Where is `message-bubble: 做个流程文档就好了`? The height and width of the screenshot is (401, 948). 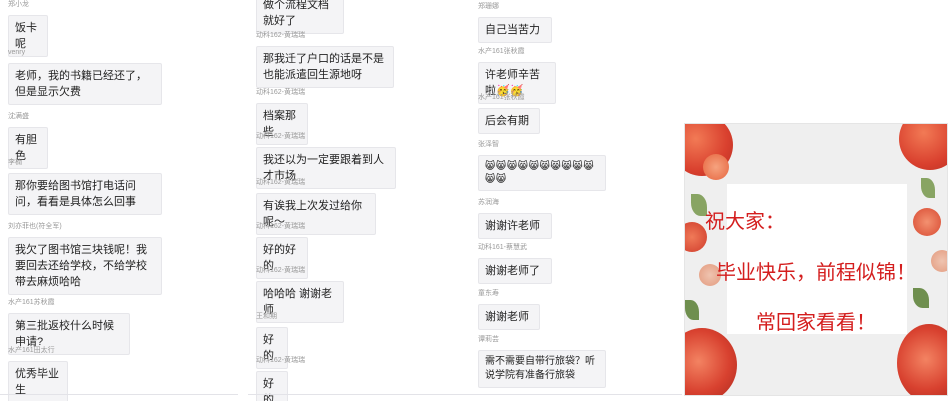
message-bubble: 做个流程文档就好了 is located at coordinates (300, 17).